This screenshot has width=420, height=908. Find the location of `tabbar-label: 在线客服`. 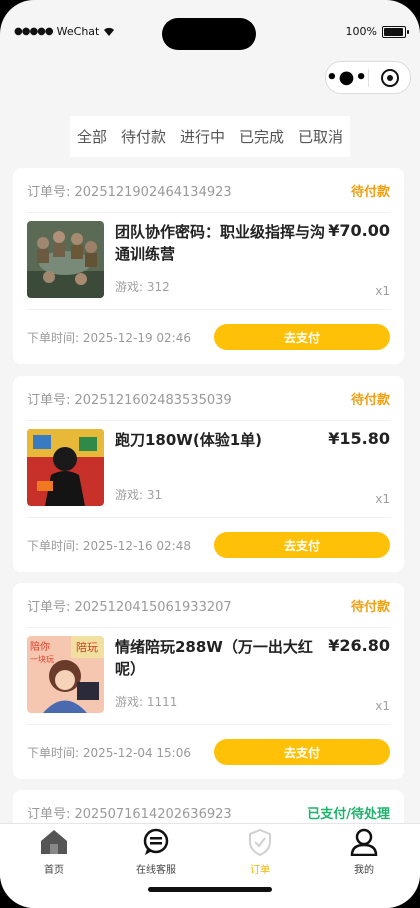

tabbar-label: 在线客服 is located at coordinates (156, 870).